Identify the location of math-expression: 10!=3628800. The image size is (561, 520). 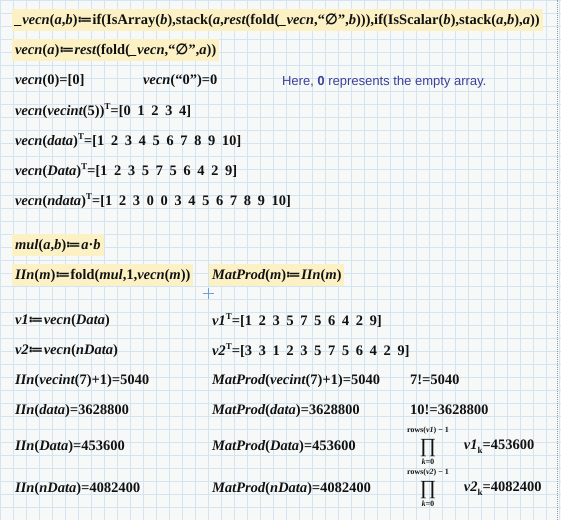
(449, 410).